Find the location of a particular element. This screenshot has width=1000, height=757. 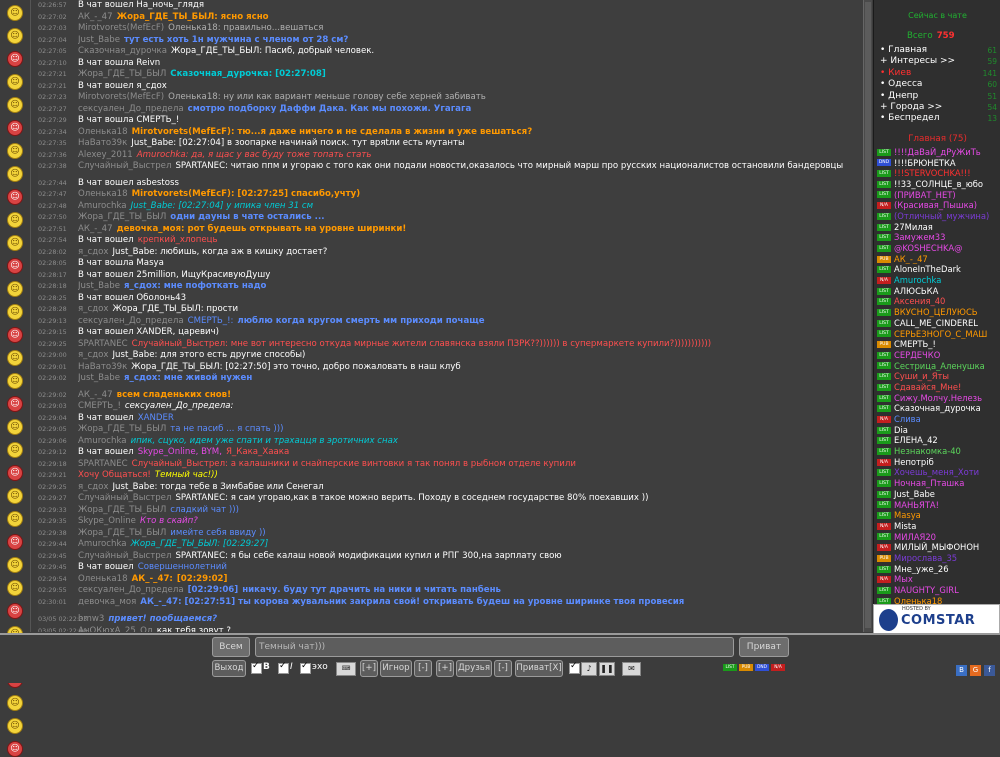

user-list-item: LIST Just_Babe is located at coordinates (937, 494).